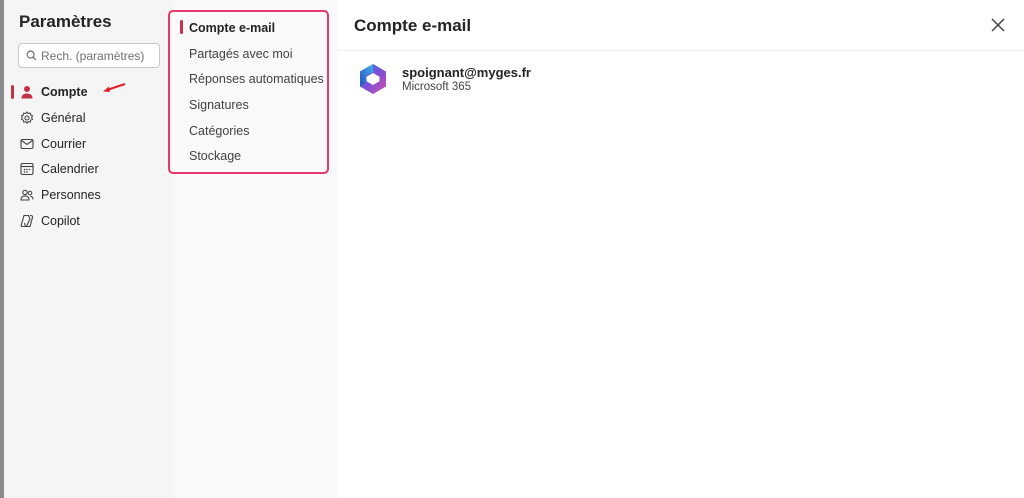 The height and width of the screenshot is (498, 1024). What do you see at coordinates (27, 221) in the screenshot?
I see `copilot-icon` at bounding box center [27, 221].